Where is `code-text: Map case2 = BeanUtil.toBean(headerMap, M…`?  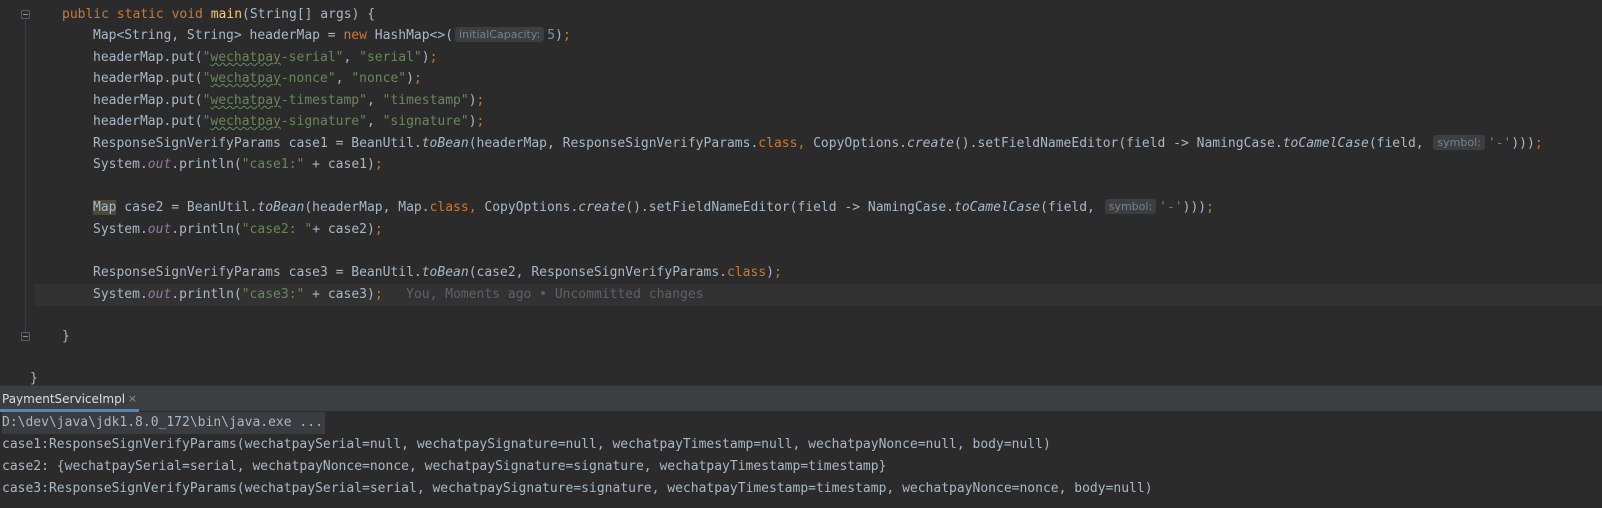
code-text: Map case2 = BeanUtil.toBean(headerMap, M… is located at coordinates (653, 208).